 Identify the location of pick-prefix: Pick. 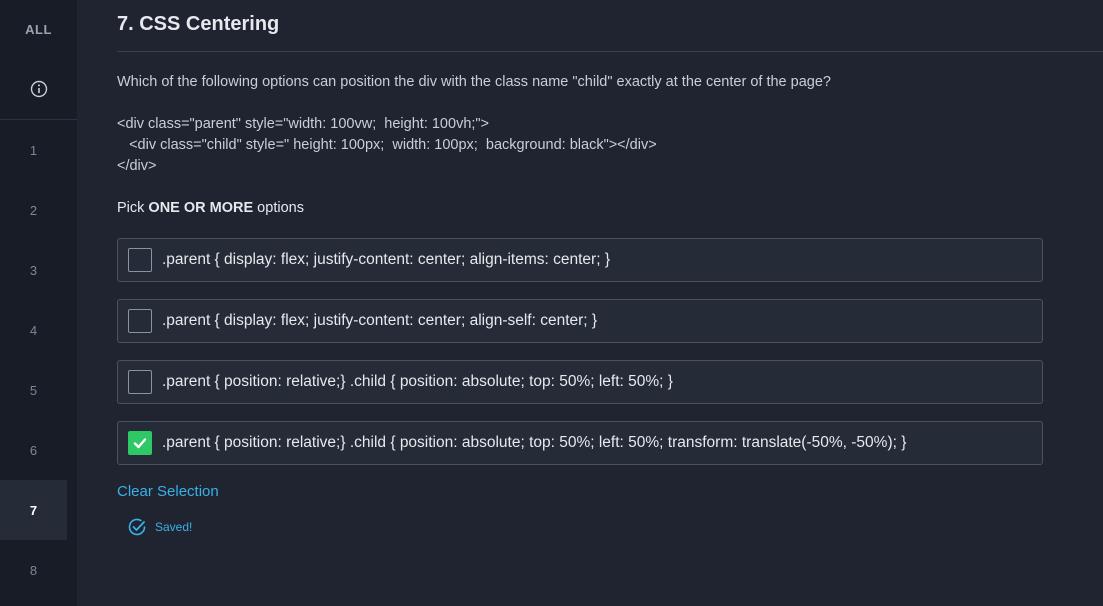
(133, 208).